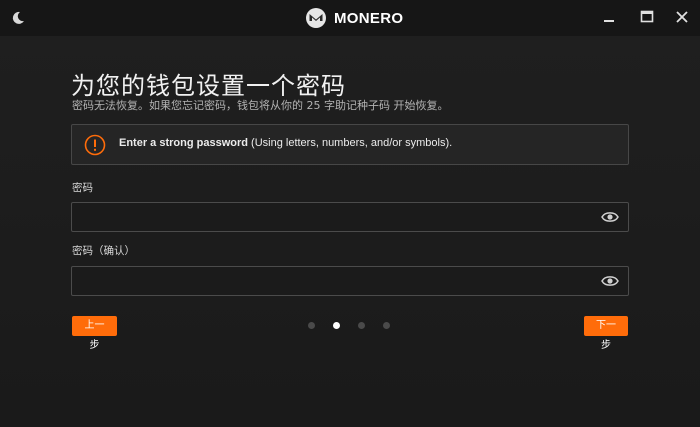 The height and width of the screenshot is (427, 700). I want to click on password-label: 密码, so click(82, 188).